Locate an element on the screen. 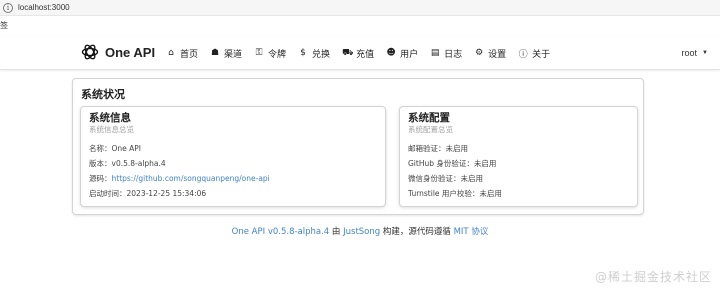 The width and height of the screenshot is (720, 291). nav-item-label: 用户 is located at coordinates (409, 54).